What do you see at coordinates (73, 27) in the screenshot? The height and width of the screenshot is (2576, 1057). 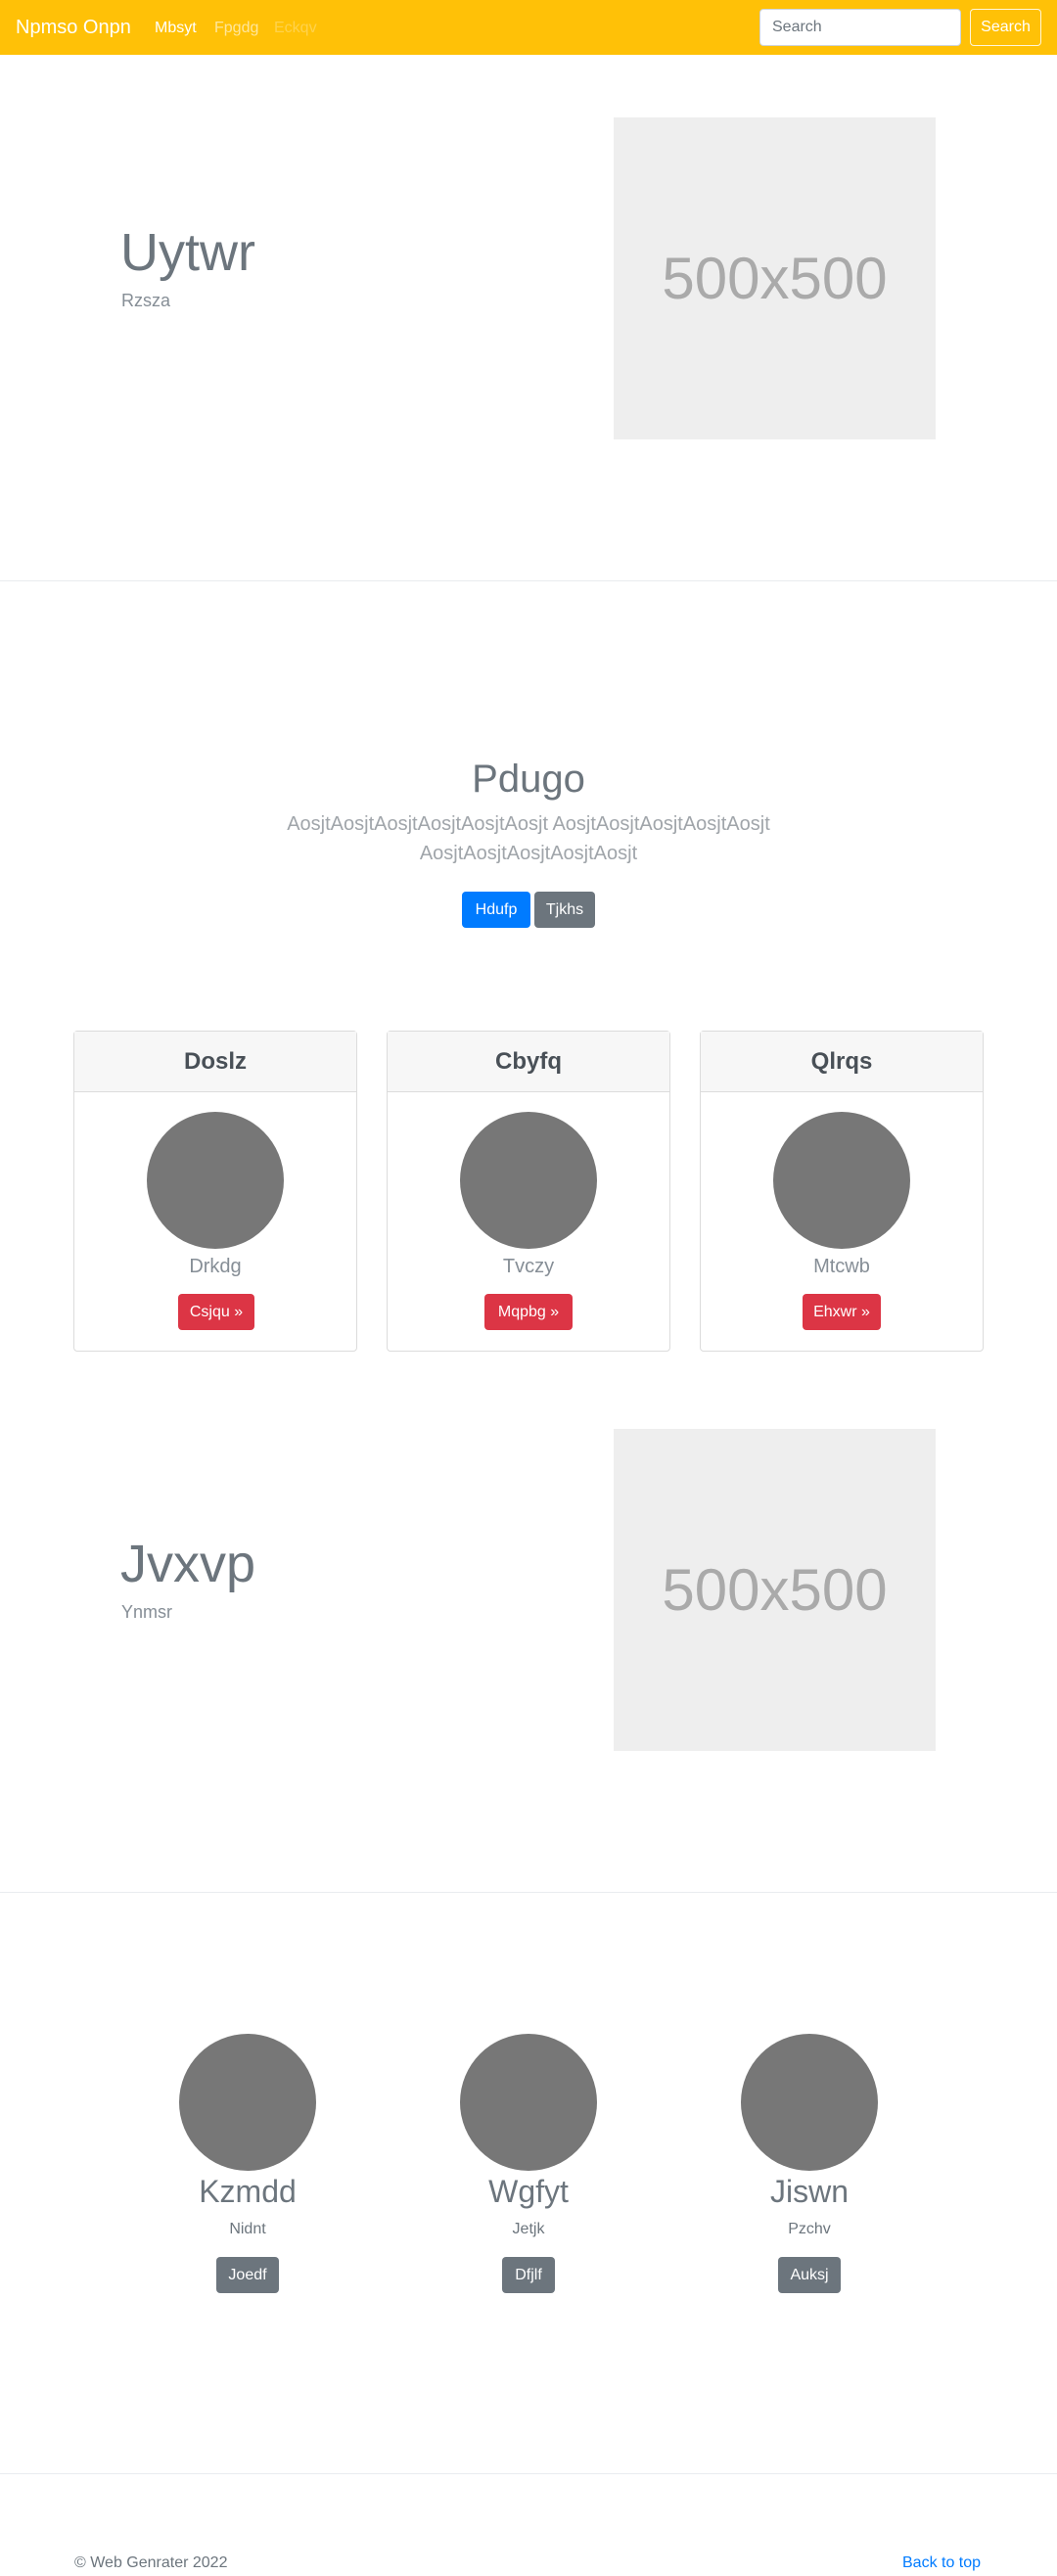 I see `navbar-brand: Npmso Onpn` at bounding box center [73, 27].